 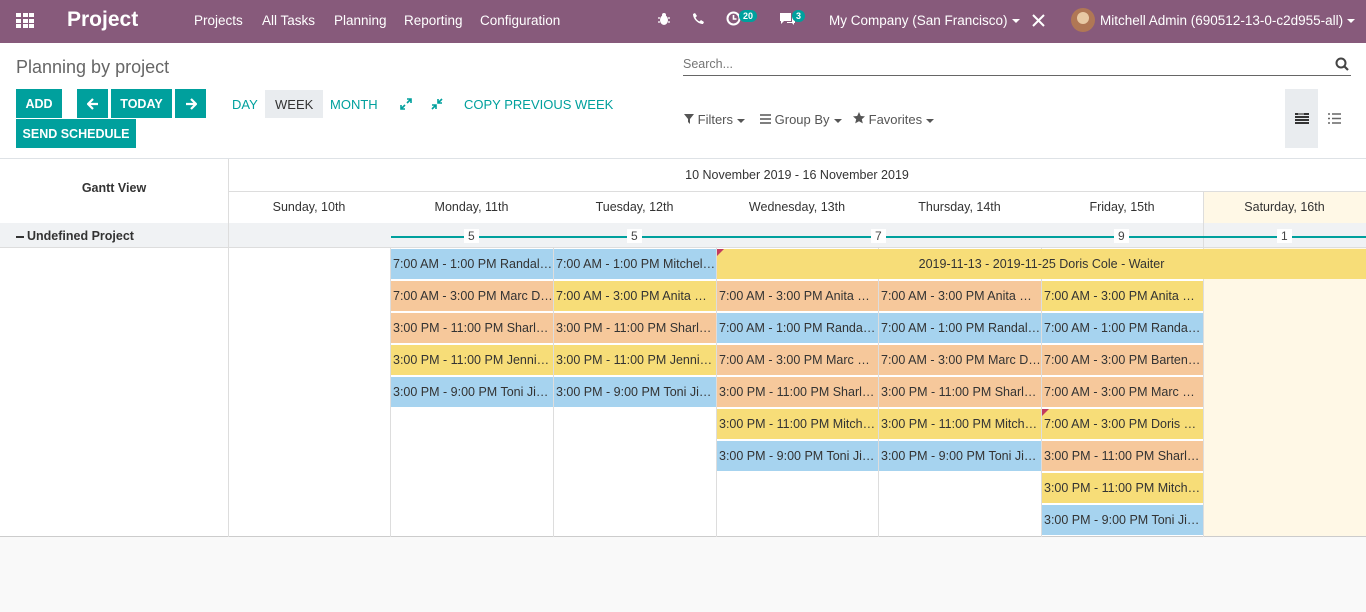 What do you see at coordinates (245, 104) in the screenshot?
I see `scale-day-button: DAY` at bounding box center [245, 104].